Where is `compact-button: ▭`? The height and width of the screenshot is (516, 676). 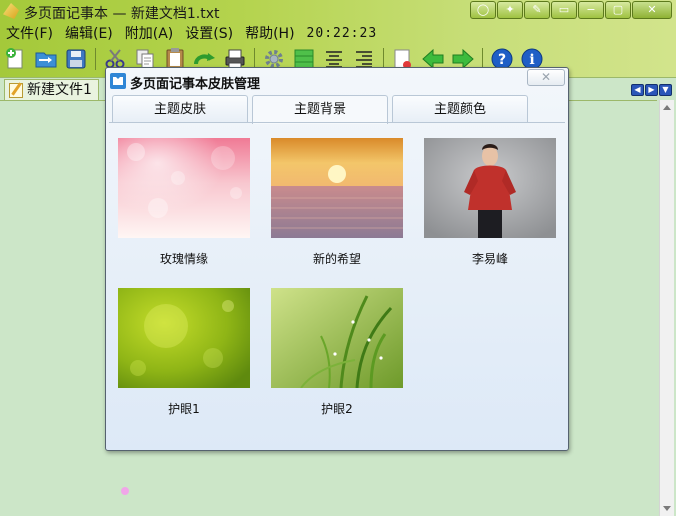 compact-button: ▭ is located at coordinates (564, 10).